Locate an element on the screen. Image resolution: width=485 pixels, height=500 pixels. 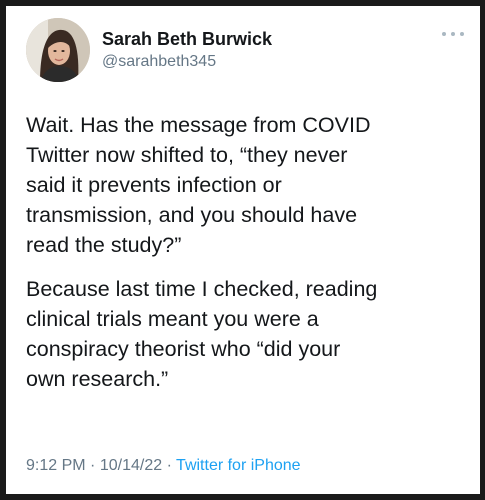
tweet-meta: 9:12 PM · 10/14/22 · Twitter for iPhone is located at coordinates (163, 466).